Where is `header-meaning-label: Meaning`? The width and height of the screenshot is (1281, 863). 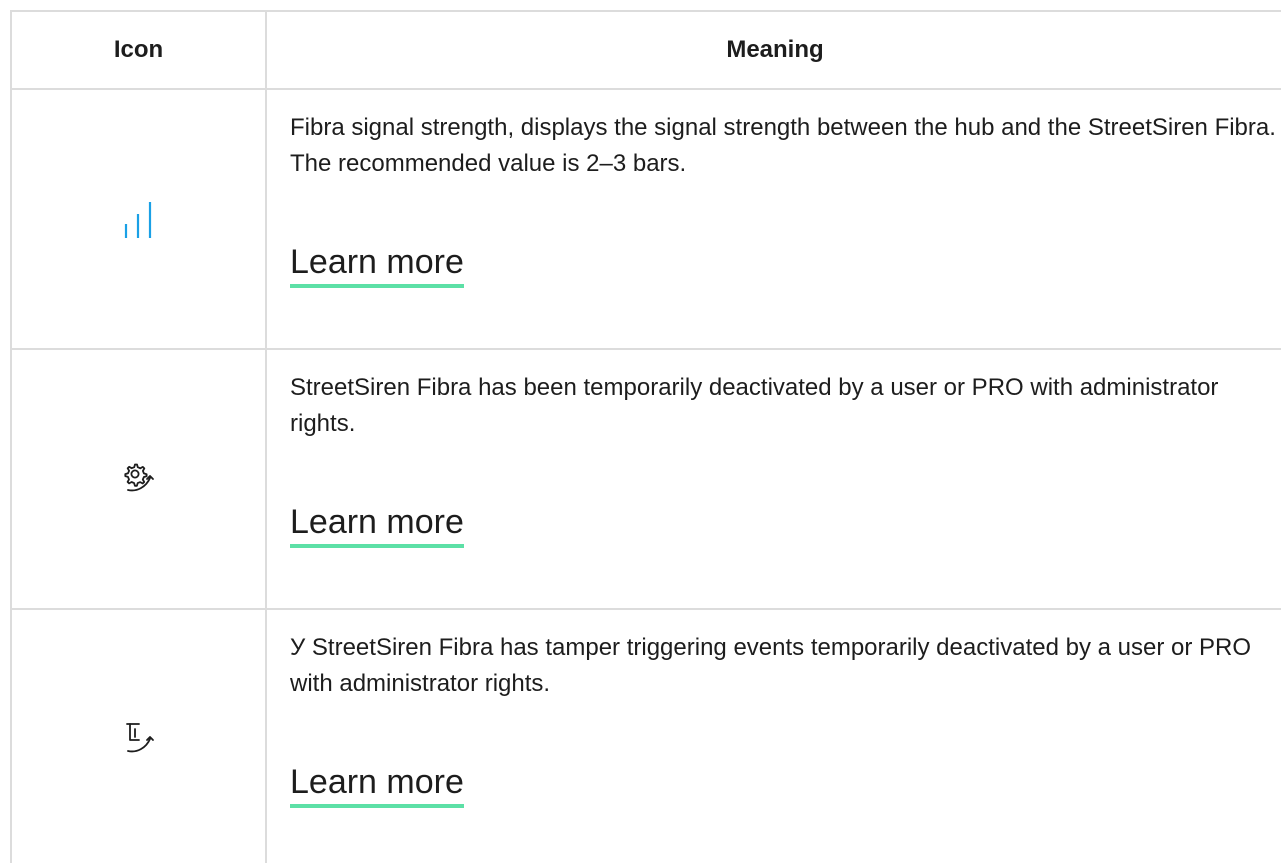
header-meaning-label: Meaning is located at coordinates (775, 49).